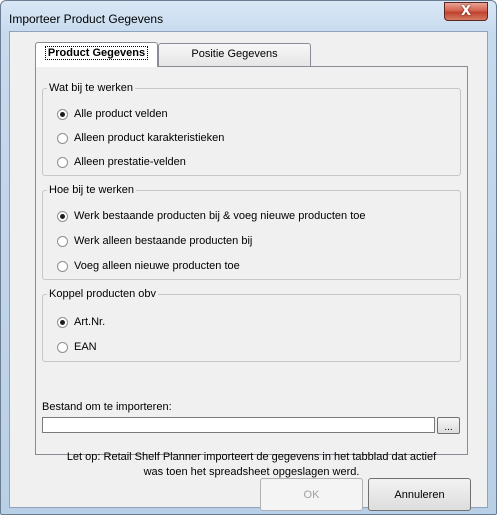 The image size is (501, 517). What do you see at coordinates (149, 138) in the screenshot?
I see `radio-label: Alleen product karakteristieken` at bounding box center [149, 138].